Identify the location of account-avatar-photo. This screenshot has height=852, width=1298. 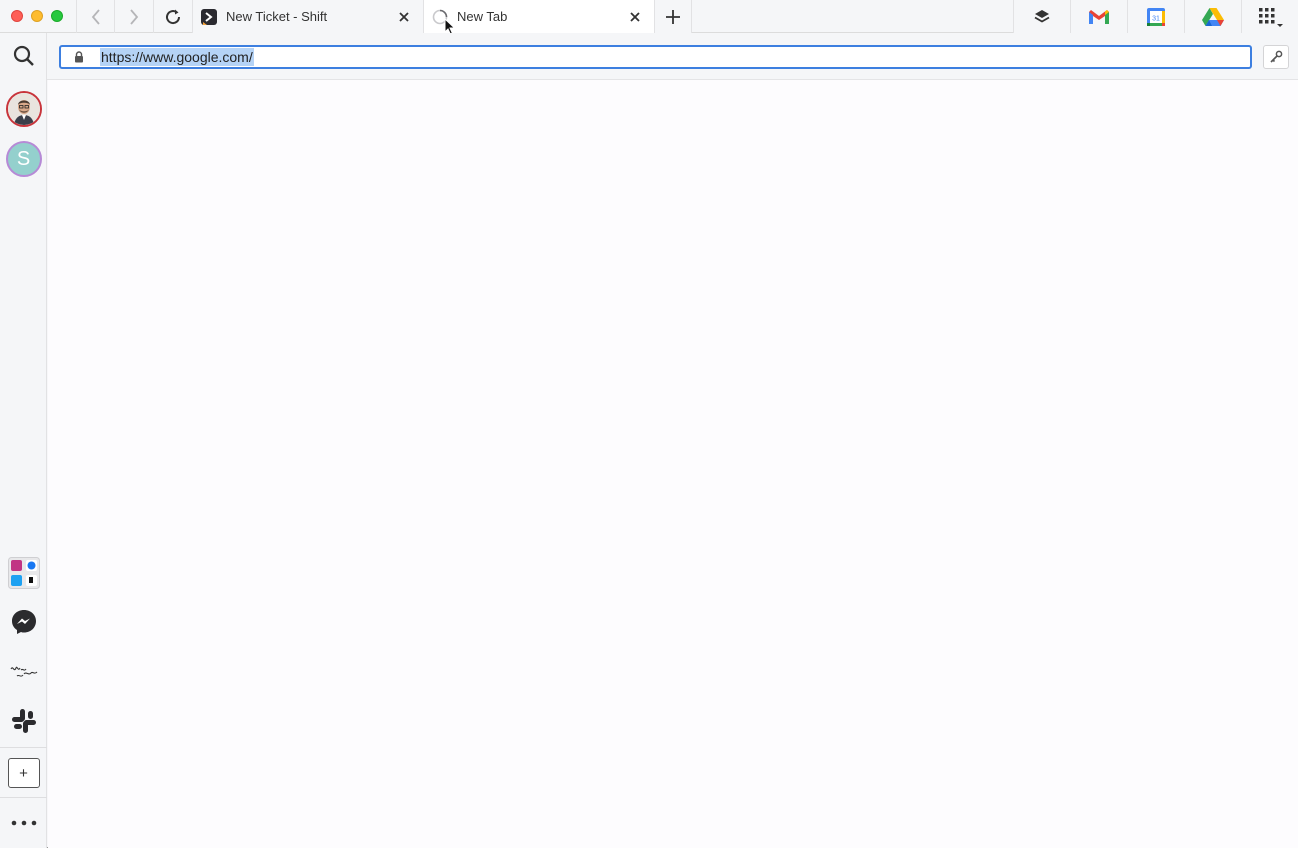
(23, 109).